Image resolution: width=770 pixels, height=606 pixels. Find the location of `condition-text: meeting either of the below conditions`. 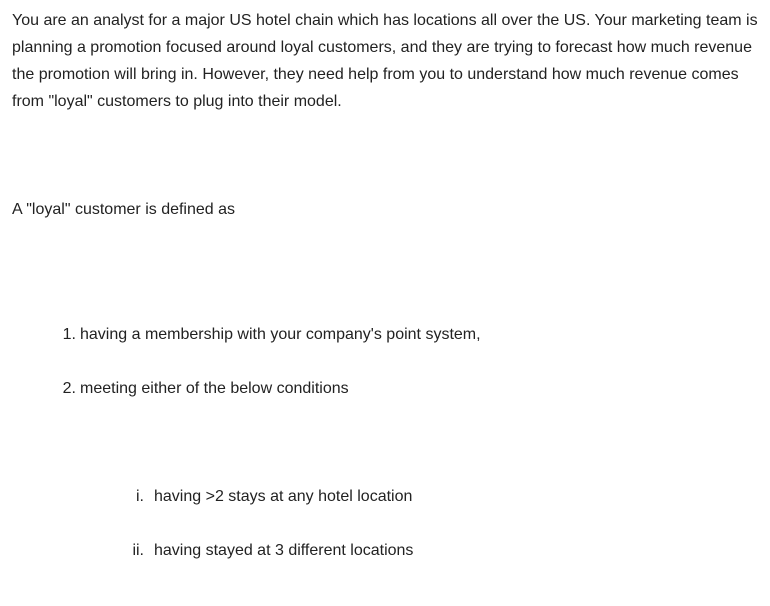

condition-text: meeting either of the below conditions is located at coordinates (214, 388).